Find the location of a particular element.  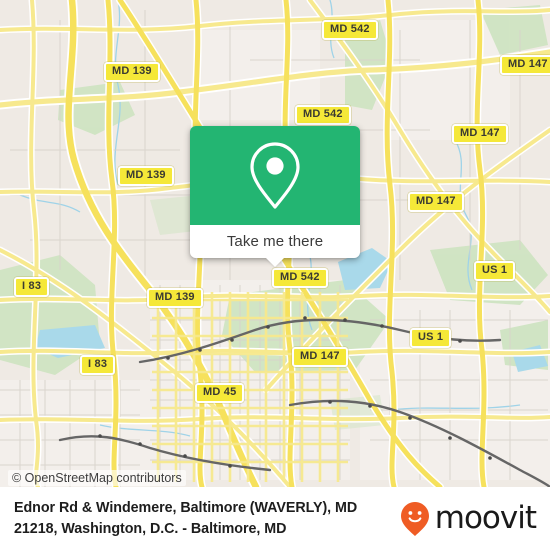

road-shield: MD 45 is located at coordinates (220, 393).